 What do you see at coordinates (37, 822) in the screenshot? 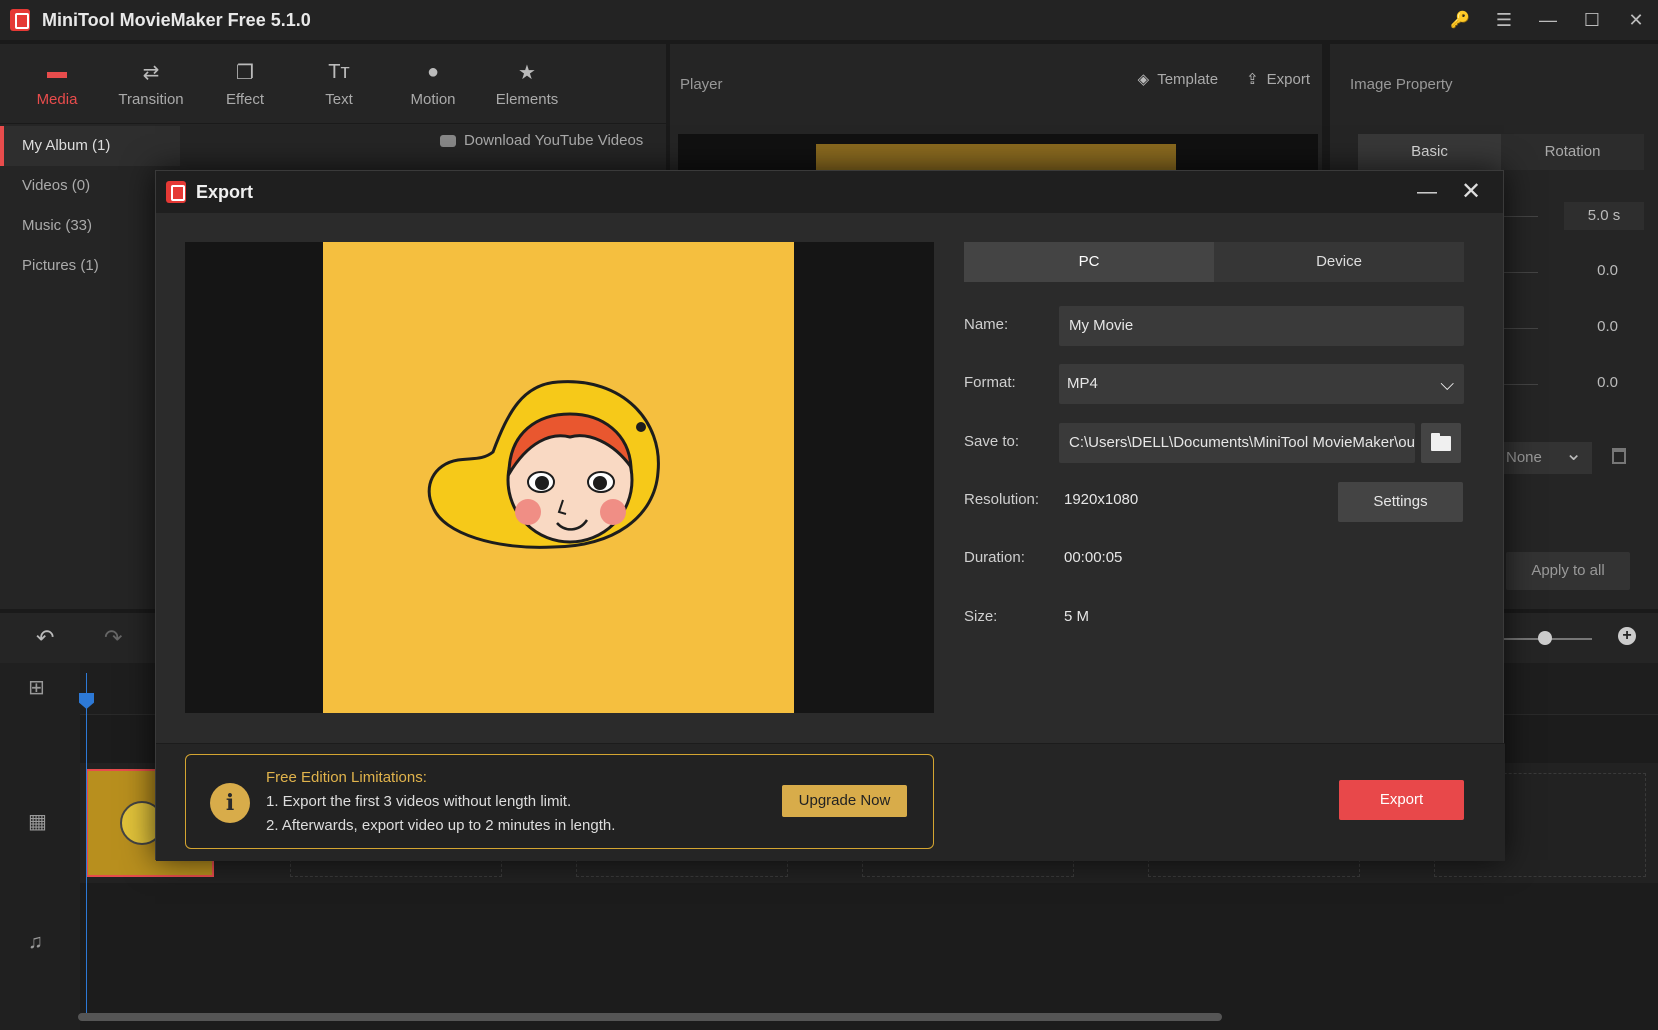
I see `film-icon: ▦` at bounding box center [37, 822].